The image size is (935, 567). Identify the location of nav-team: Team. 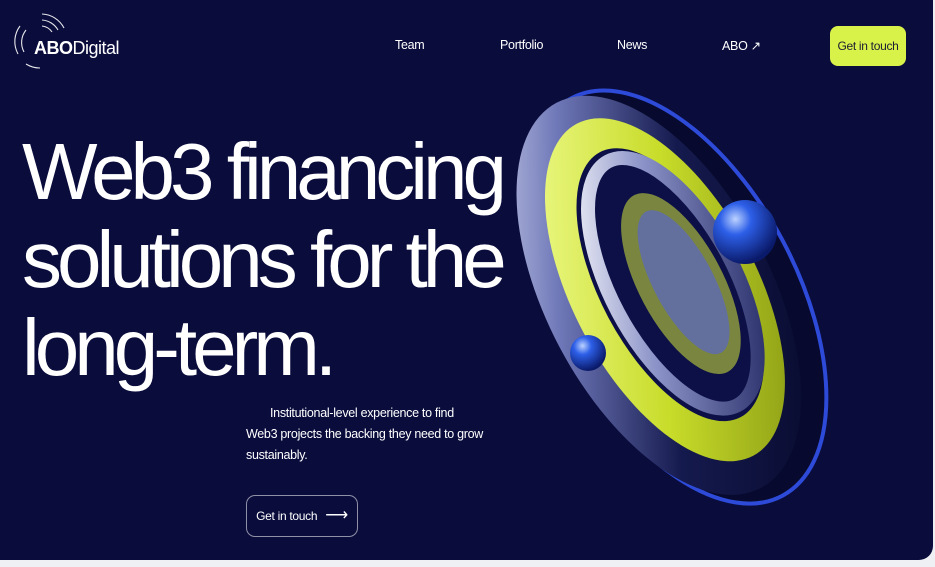
(410, 45).